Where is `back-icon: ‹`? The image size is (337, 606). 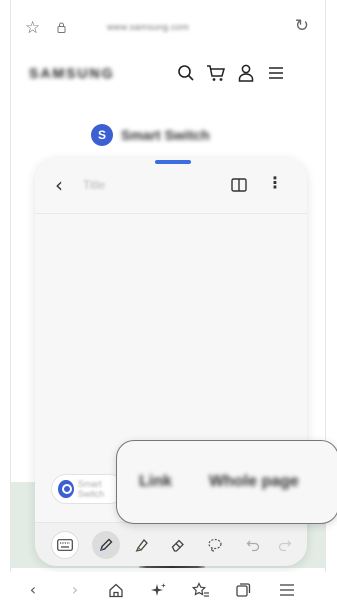
back-icon: ‹ is located at coordinates (33, 590).